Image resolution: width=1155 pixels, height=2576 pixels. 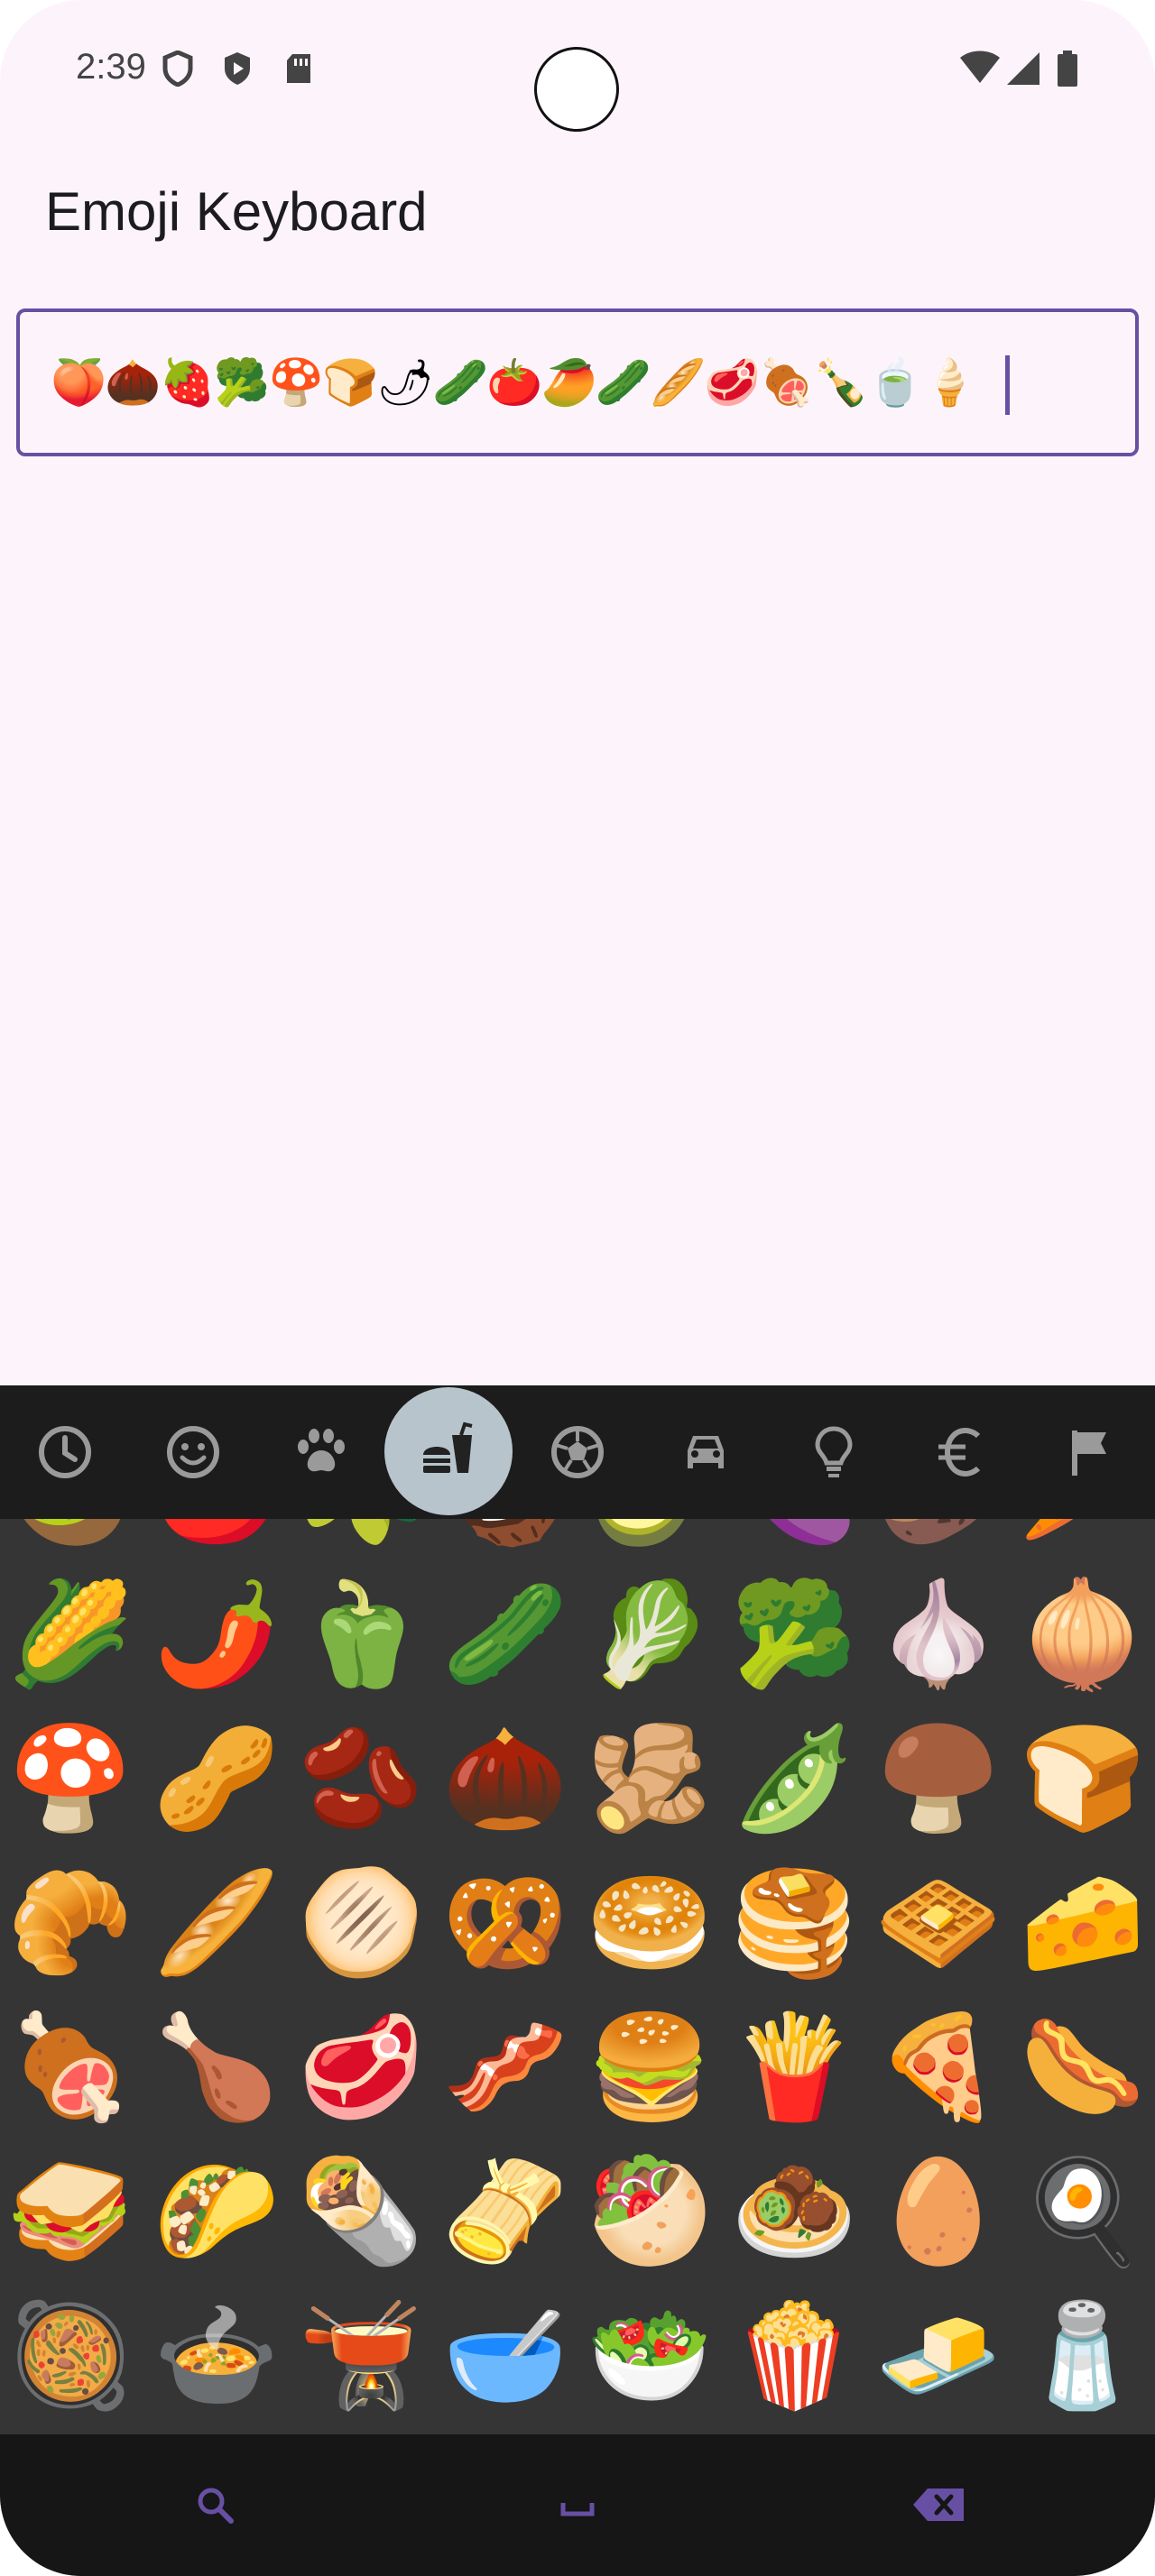 What do you see at coordinates (650, 1541) in the screenshot?
I see `emoji-key: 🥑` at bounding box center [650, 1541].